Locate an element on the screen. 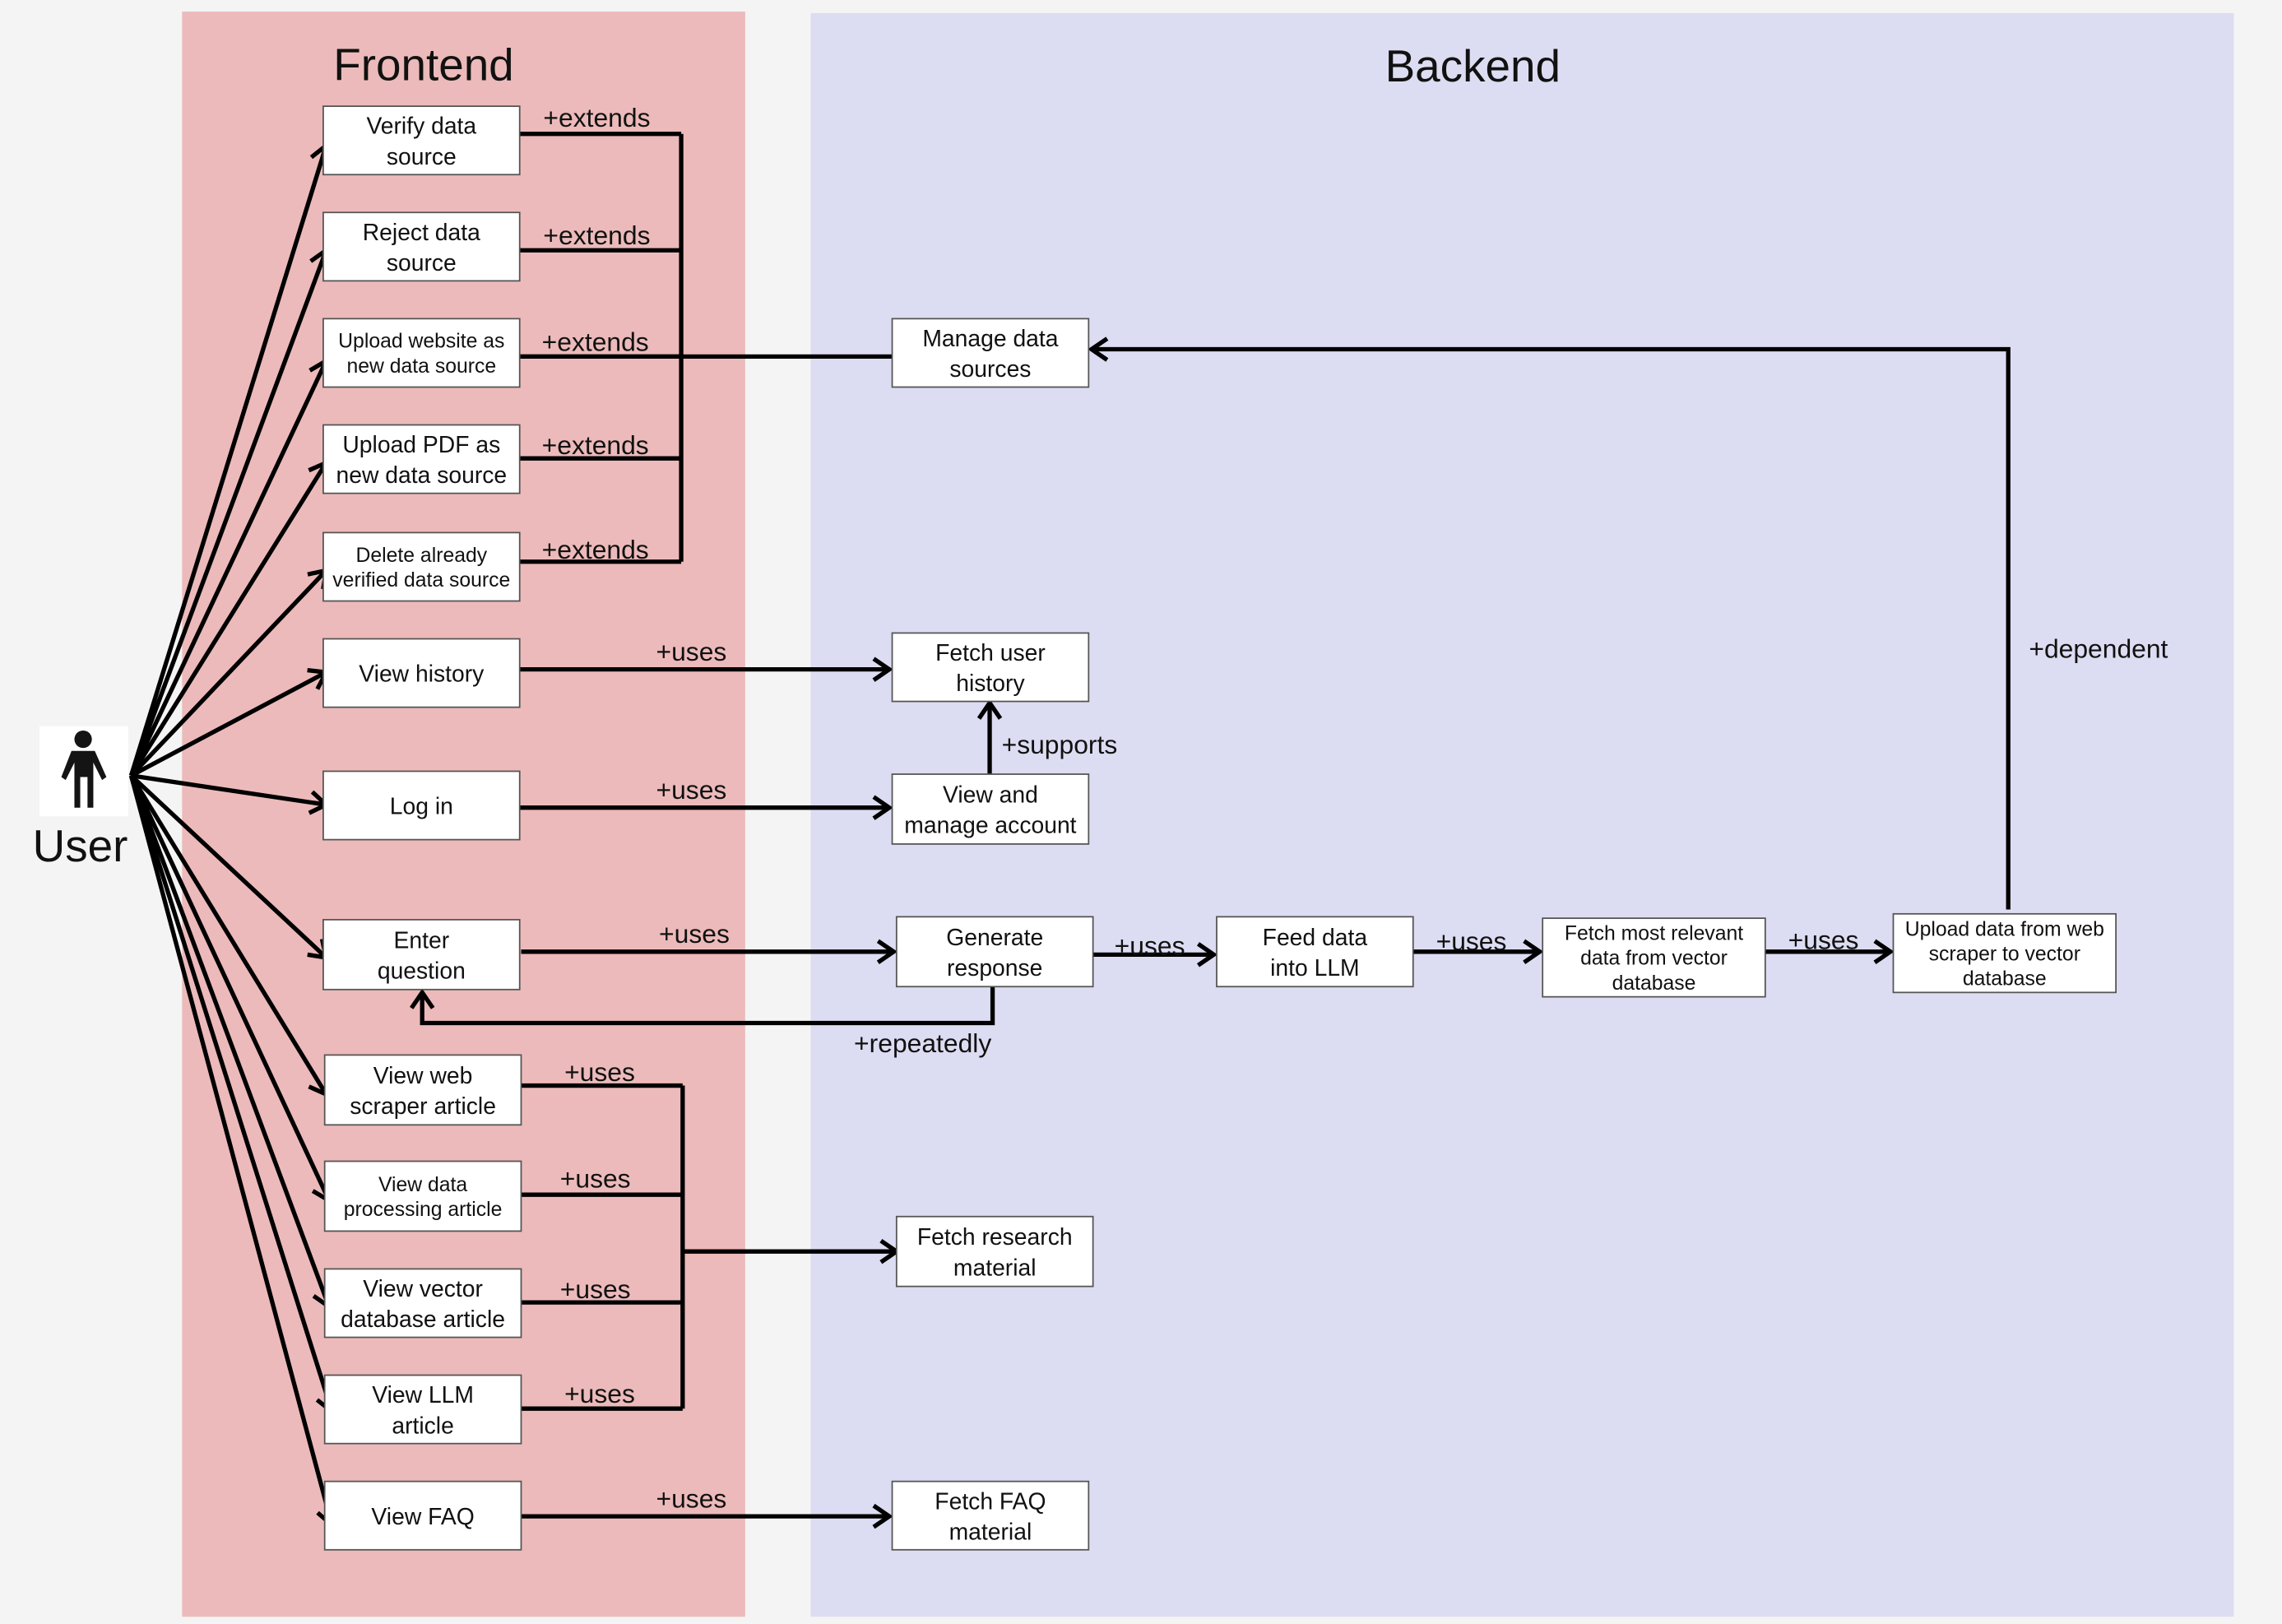  label-line: question is located at coordinates (422, 971).